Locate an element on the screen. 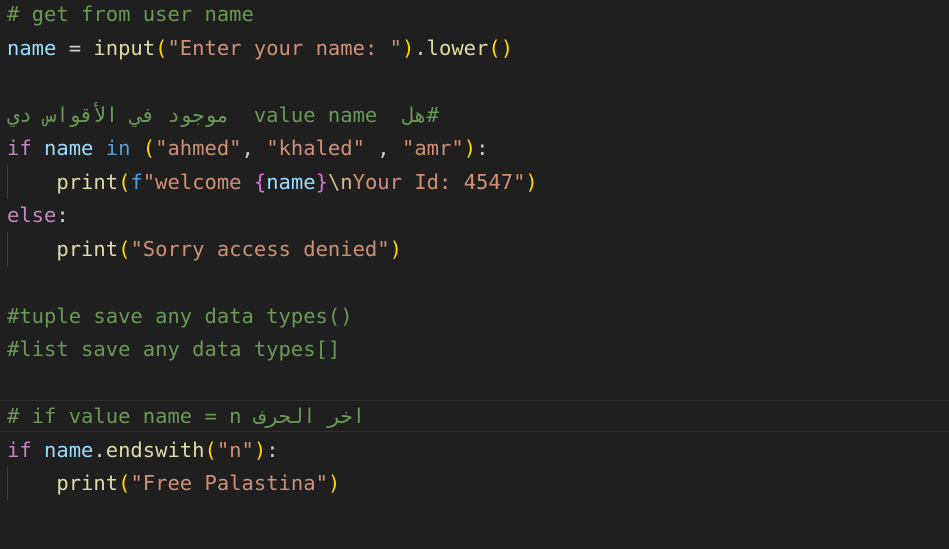  code-line: print(f"welcome {name}\nYour Id: 4547") is located at coordinates (272, 182).